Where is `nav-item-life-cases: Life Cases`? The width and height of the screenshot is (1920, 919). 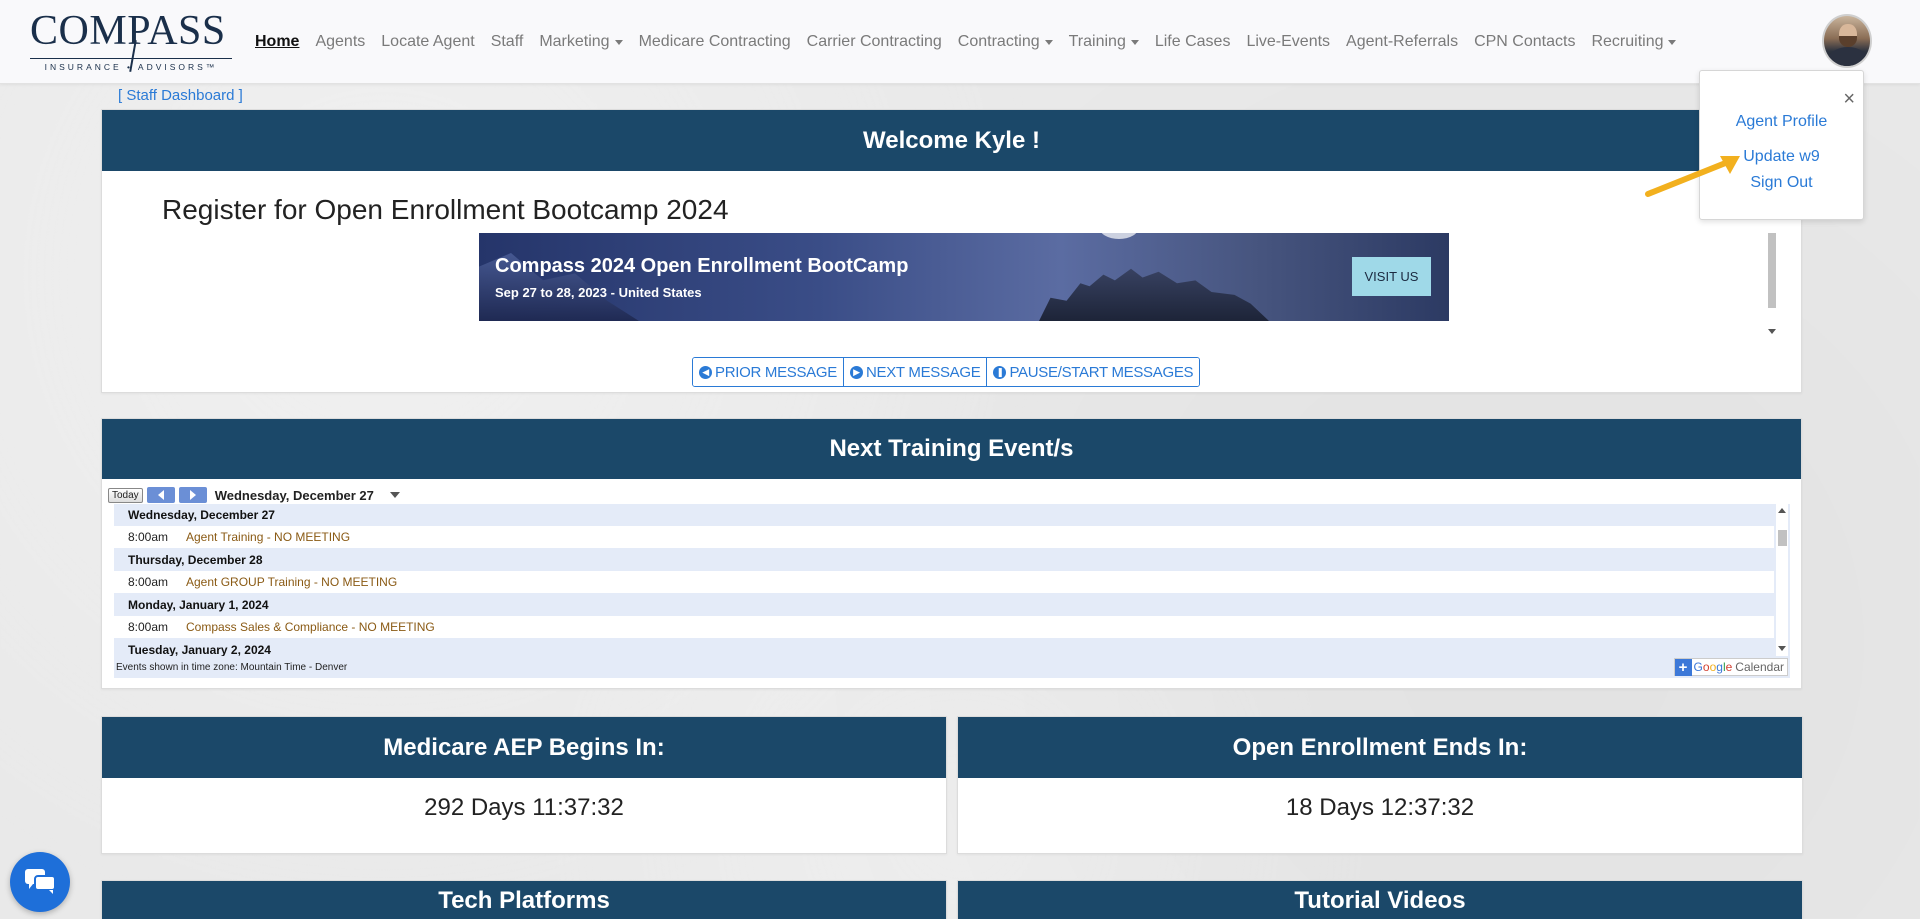 nav-item-life-cases: Life Cases is located at coordinates (1193, 42).